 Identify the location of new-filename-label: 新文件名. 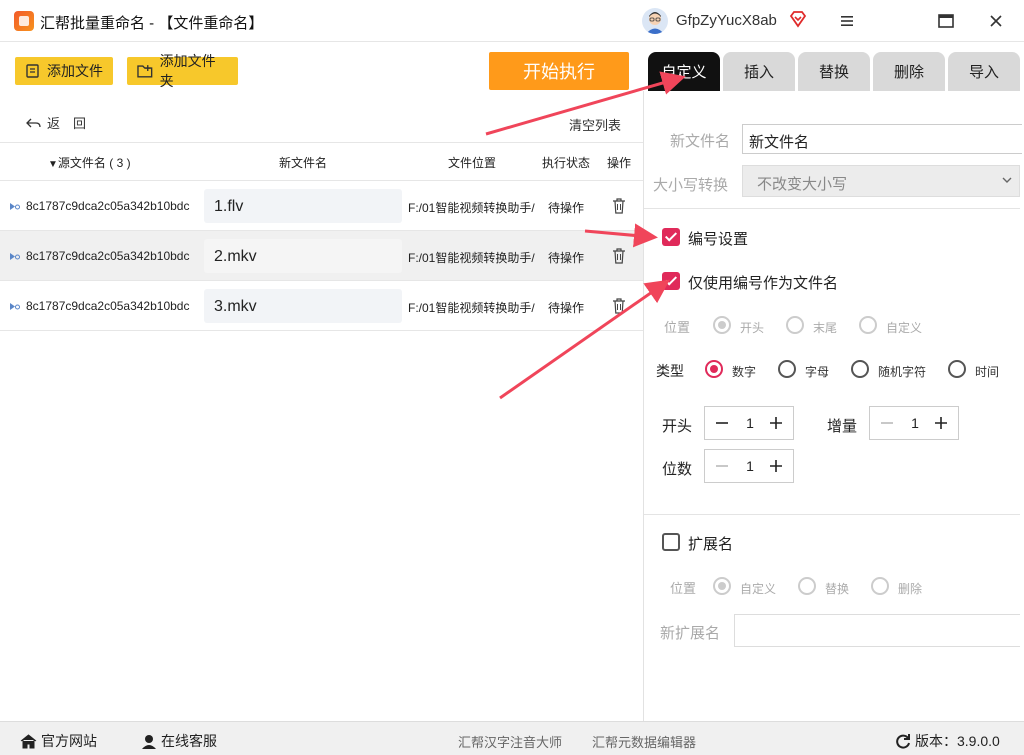
(700, 141).